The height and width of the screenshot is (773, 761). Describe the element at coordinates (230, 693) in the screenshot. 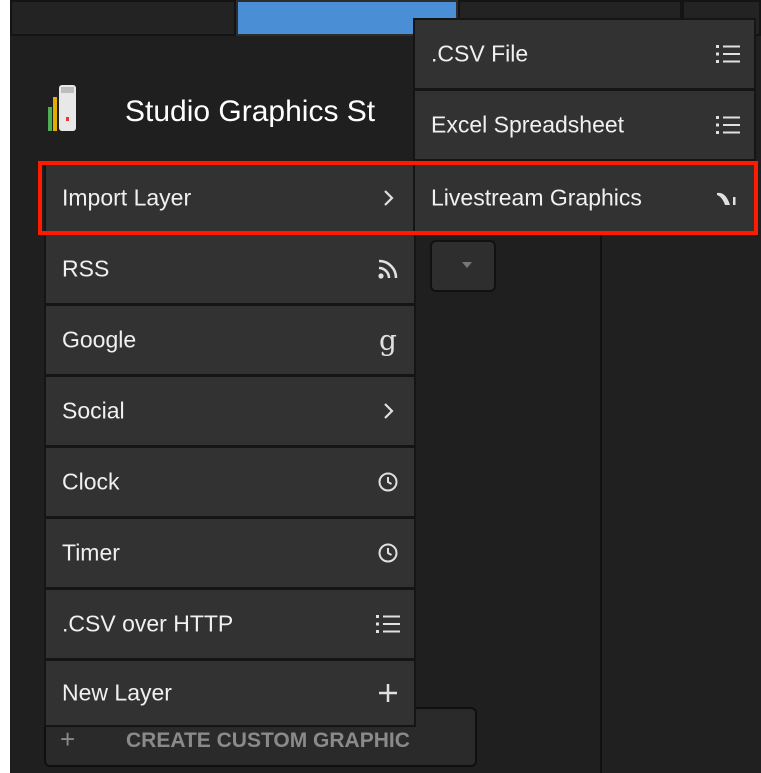

I see `menu-item-new-layer: New Layer` at that location.